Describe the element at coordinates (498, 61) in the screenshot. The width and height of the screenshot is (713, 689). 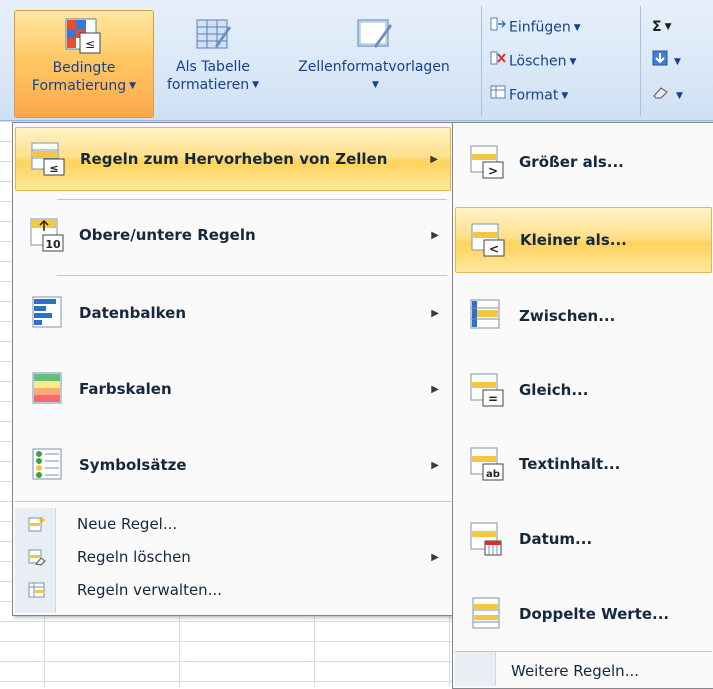
I see `delete-cells-icon` at that location.